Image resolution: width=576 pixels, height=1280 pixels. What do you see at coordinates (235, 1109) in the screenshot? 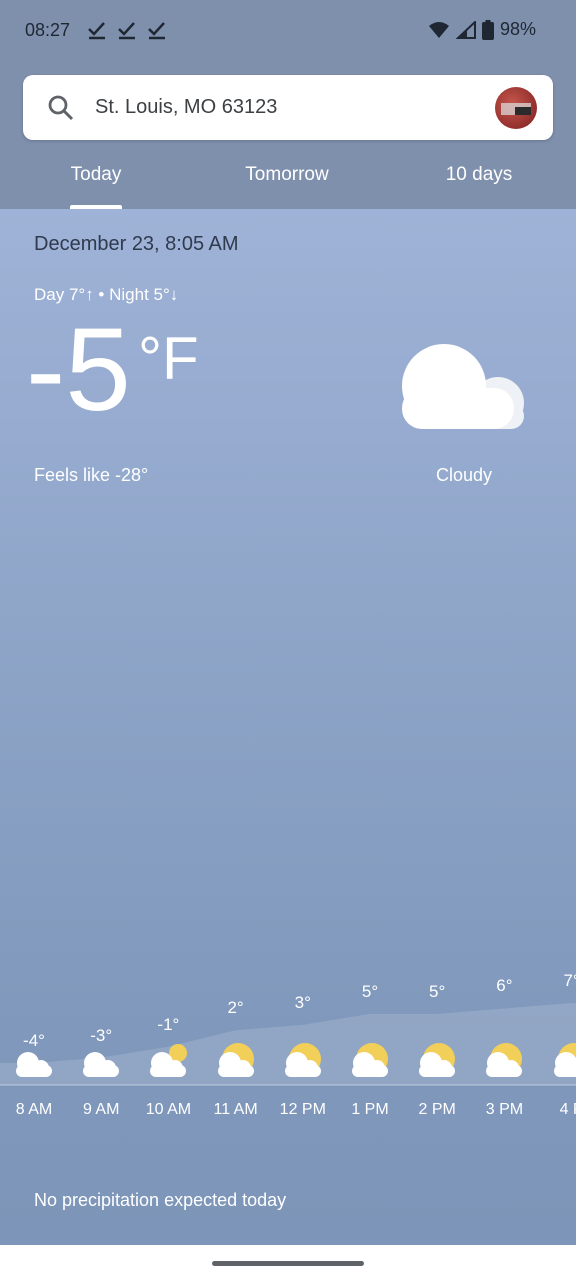
I see `hour-time: 11 AM` at bounding box center [235, 1109].